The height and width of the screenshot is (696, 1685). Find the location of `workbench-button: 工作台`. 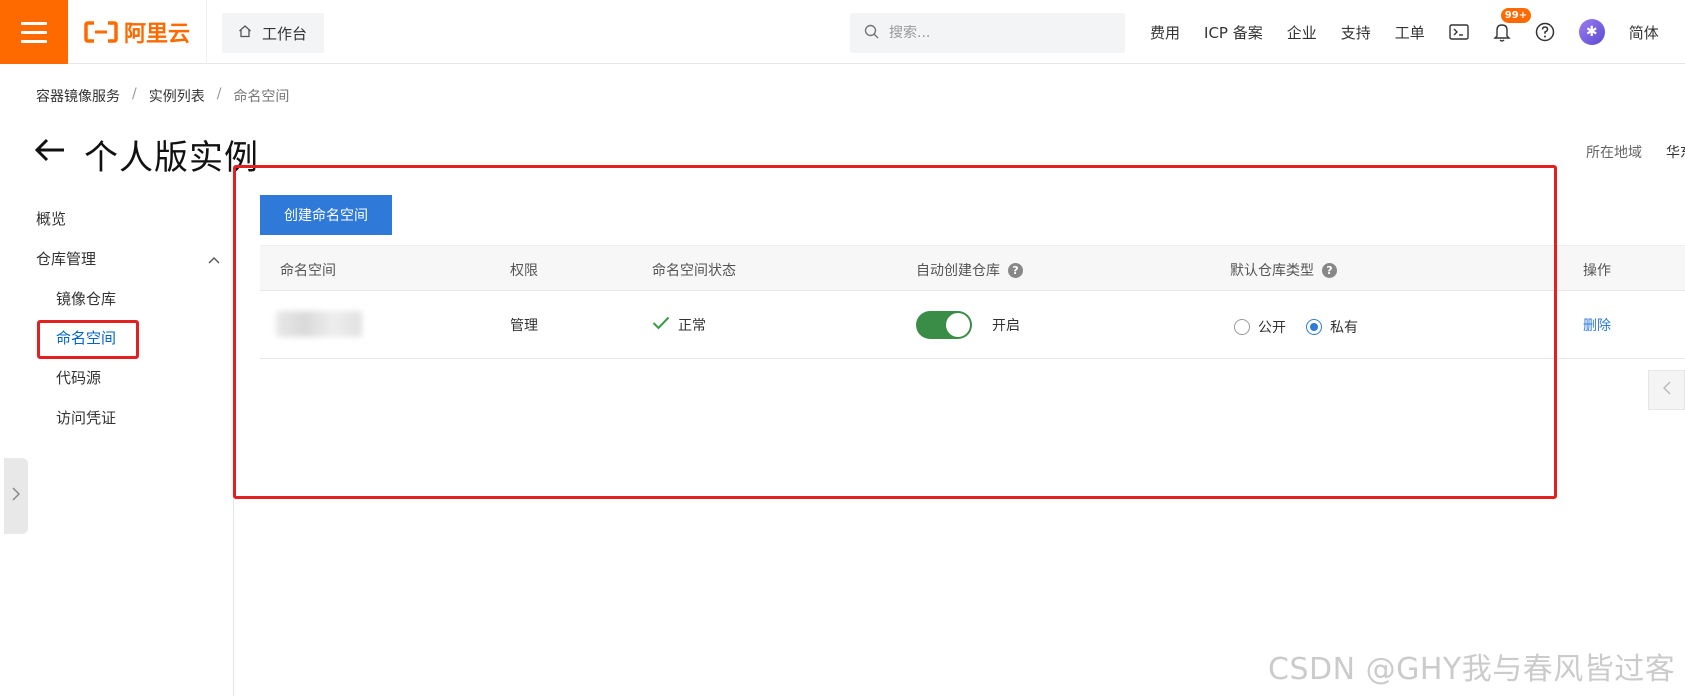

workbench-button: 工作台 is located at coordinates (273, 33).